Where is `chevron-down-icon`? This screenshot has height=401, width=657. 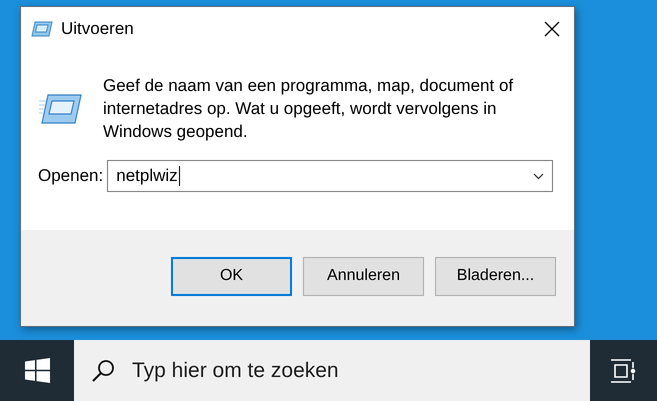 chevron-down-icon is located at coordinates (538, 176).